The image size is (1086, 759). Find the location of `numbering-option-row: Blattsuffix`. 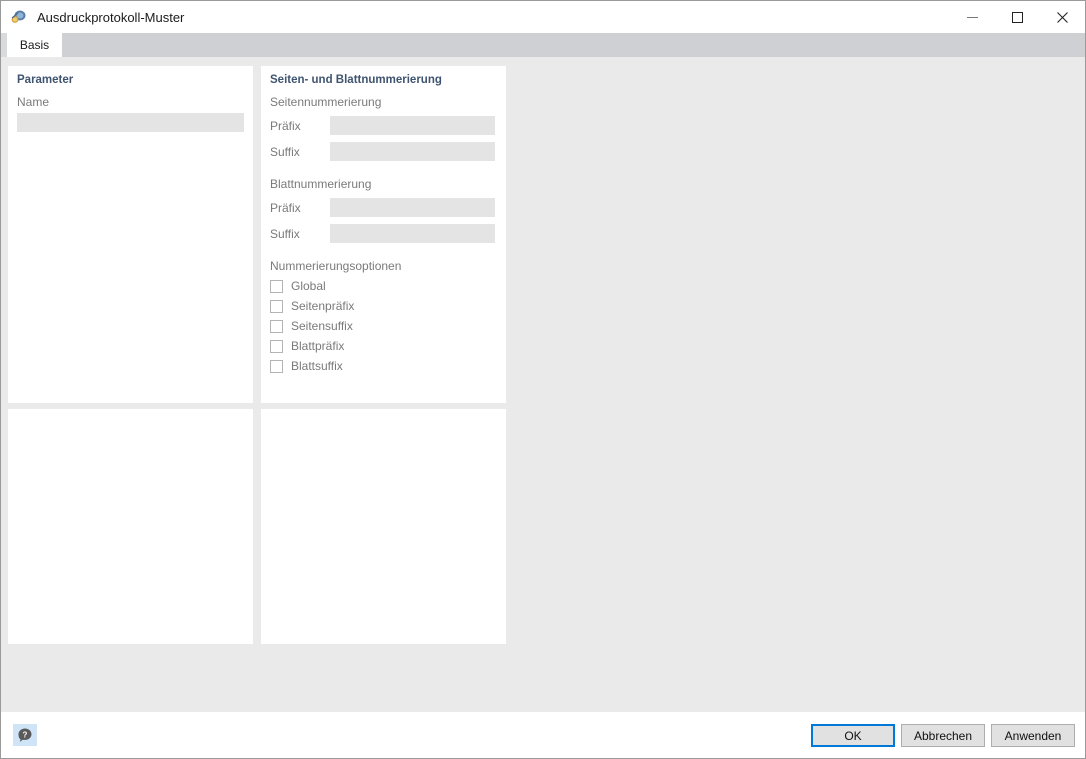

numbering-option-row: Blattsuffix is located at coordinates (383, 366).